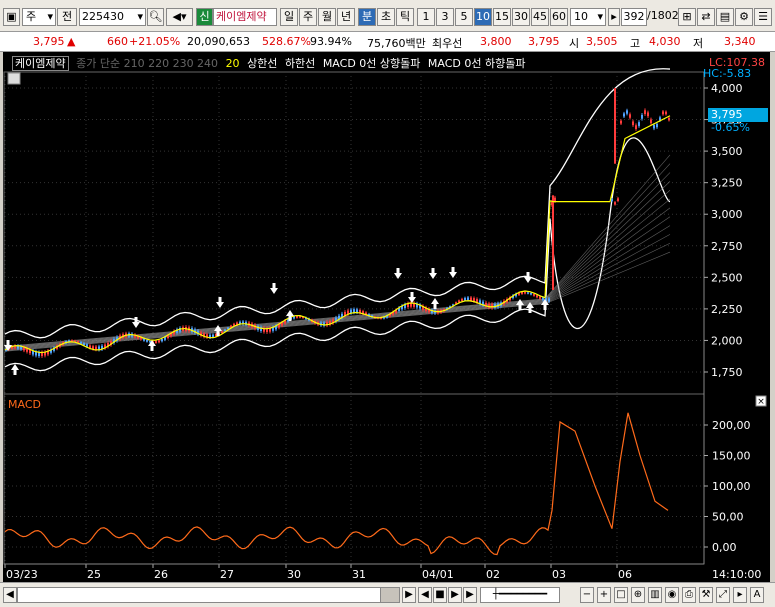 The image size is (775, 607). I want to click on current-price-tag: 3,795, so click(738, 115).